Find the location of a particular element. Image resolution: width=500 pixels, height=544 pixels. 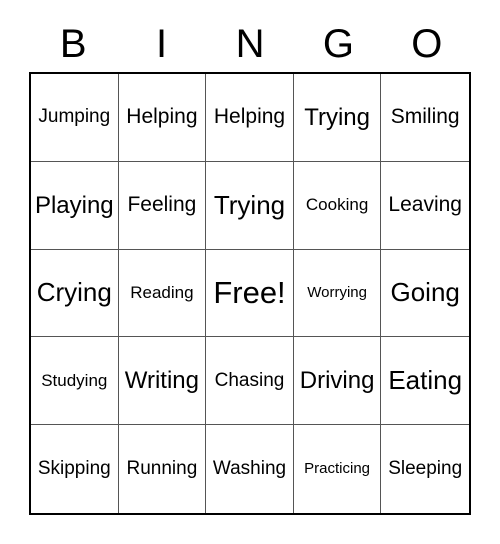

bingo-cell-label: Chasing is located at coordinates (249, 380).